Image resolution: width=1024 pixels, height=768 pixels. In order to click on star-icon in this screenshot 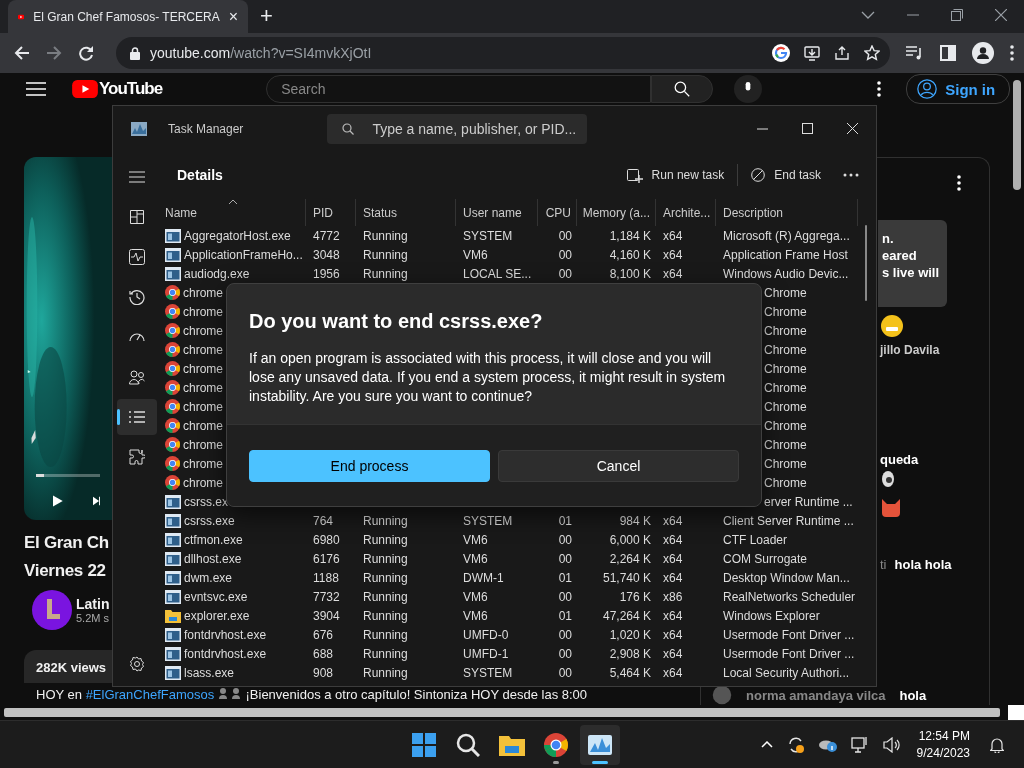, I will do `click(872, 53)`.